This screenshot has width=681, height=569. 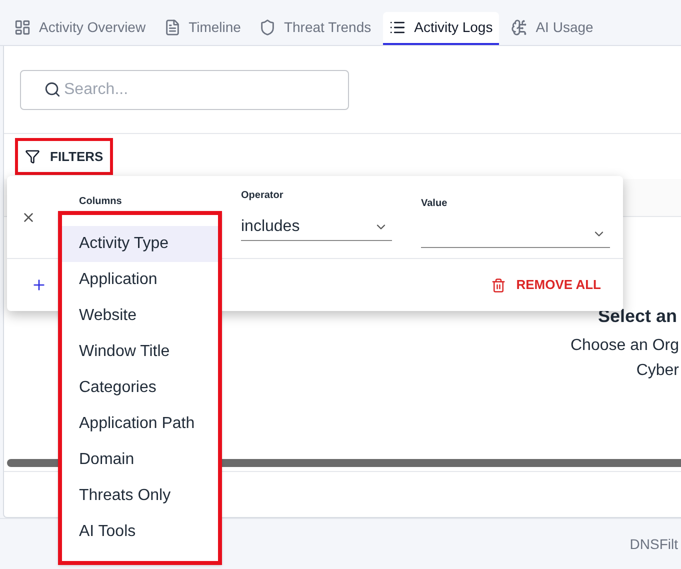 I want to click on filters-button: FILTERS, so click(x=64, y=156).